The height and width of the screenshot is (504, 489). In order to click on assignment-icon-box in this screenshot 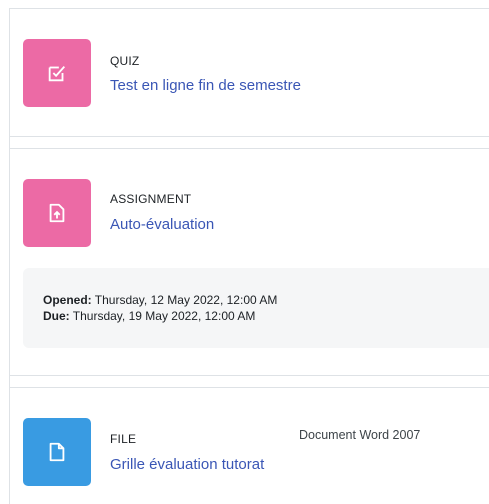, I will do `click(57, 213)`.